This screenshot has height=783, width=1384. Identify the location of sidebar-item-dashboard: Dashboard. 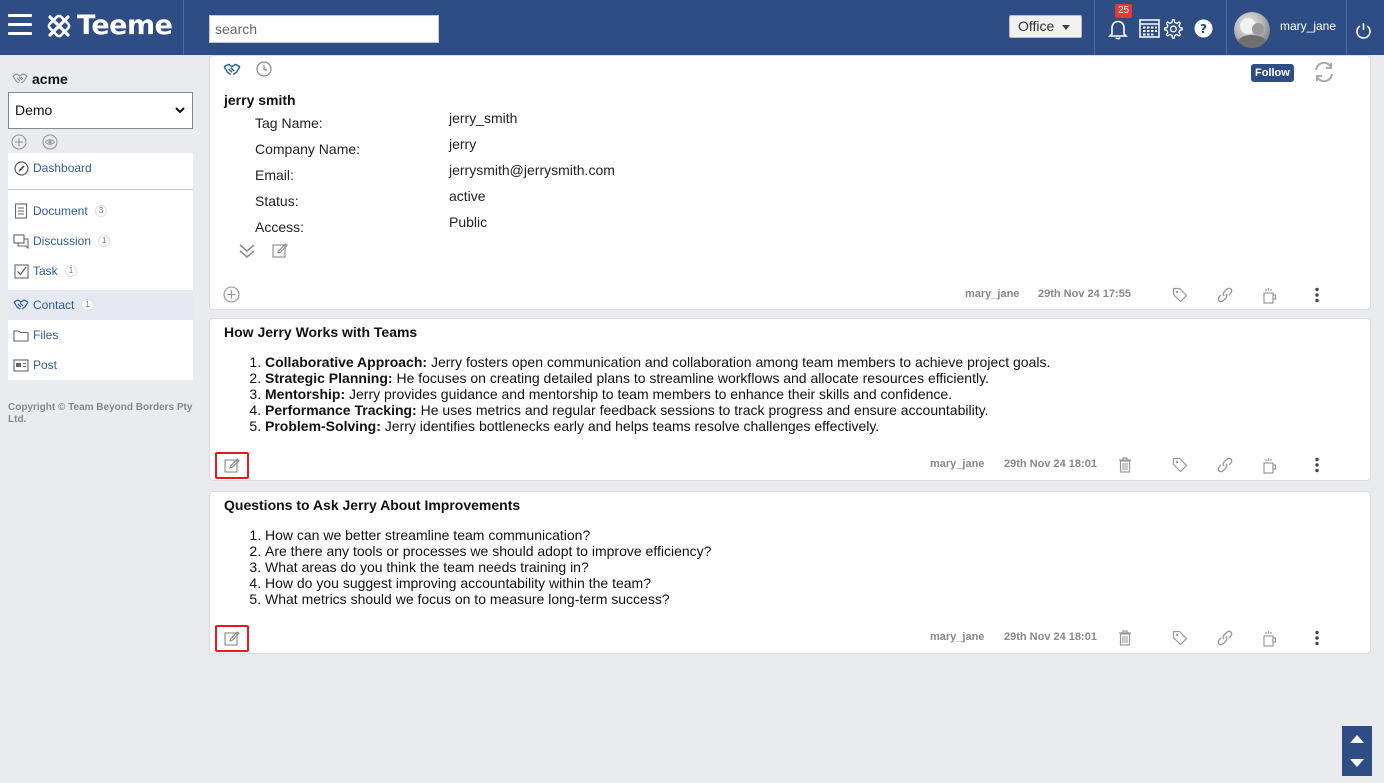
(100, 168).